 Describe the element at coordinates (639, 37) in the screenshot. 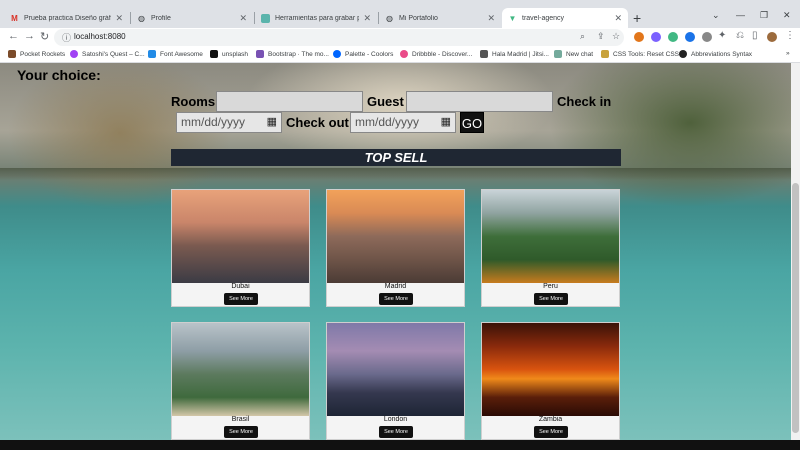

I see `metamask-icon` at that location.